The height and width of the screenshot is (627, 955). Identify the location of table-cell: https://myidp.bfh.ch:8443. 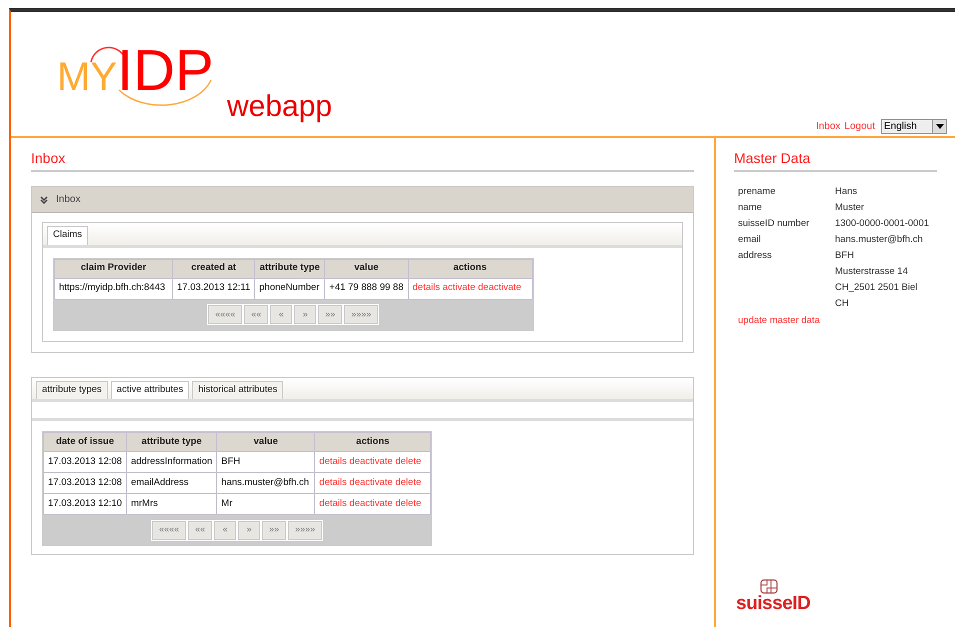
(113, 288).